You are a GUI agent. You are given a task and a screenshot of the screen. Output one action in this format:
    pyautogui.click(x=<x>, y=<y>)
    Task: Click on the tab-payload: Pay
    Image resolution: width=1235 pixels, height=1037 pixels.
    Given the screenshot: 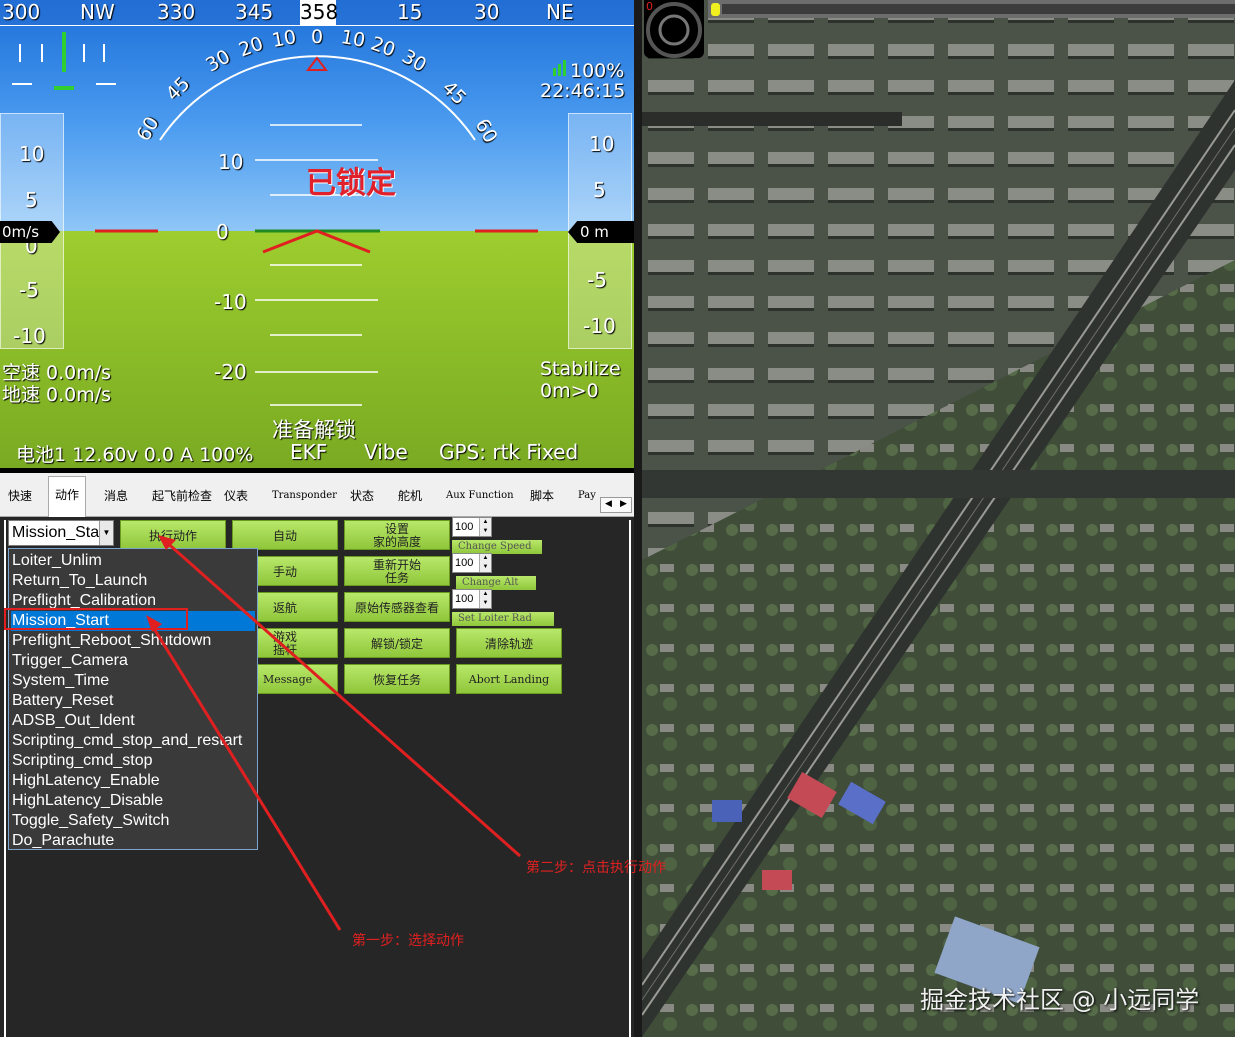 What is the action you would take?
    pyautogui.click(x=587, y=499)
    